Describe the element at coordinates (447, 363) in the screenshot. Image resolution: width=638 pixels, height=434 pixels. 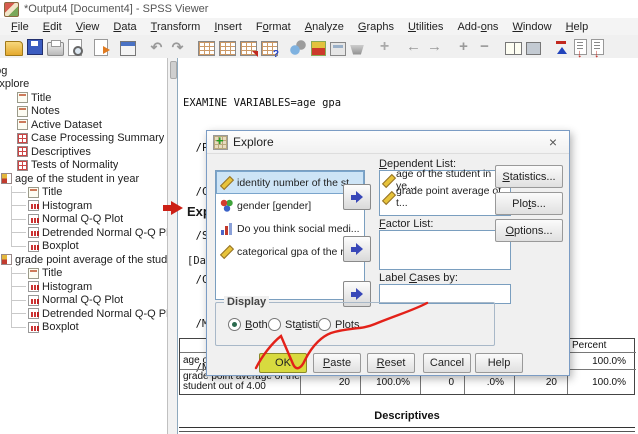
I see `cancel-button: Cancel` at that location.